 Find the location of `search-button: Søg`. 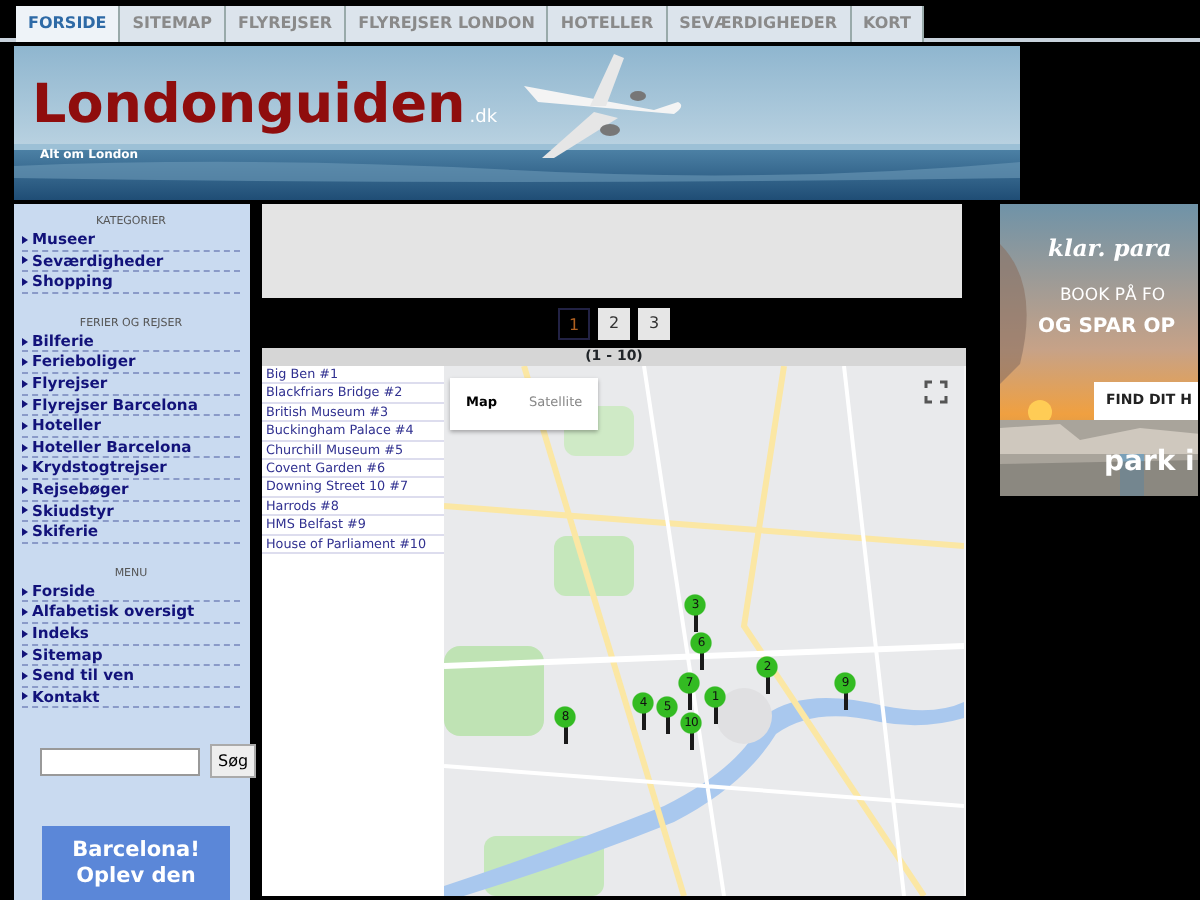

search-button: Søg is located at coordinates (233, 761).